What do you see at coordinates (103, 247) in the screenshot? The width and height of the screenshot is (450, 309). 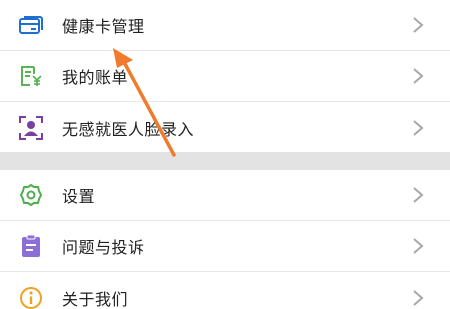 I see `menu-item-label: 问题与投诉` at bounding box center [103, 247].